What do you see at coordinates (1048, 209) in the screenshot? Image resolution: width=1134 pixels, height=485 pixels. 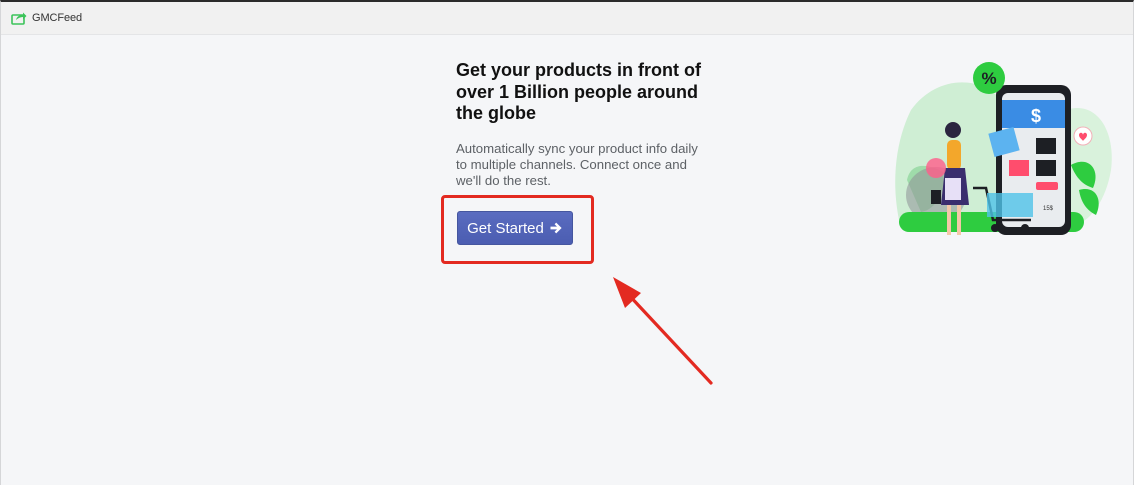 I see `price-tag: 15$` at bounding box center [1048, 209].